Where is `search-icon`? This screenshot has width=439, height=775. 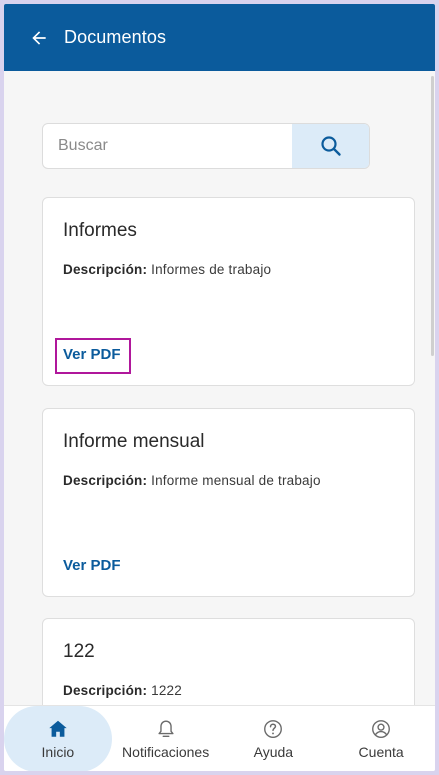
search-icon is located at coordinates (330, 146).